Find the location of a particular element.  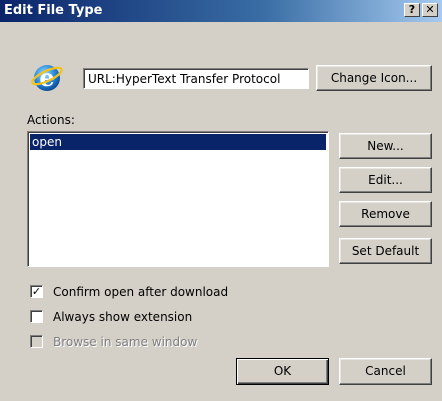

internet-explorer-icon: e is located at coordinates (47, 77).